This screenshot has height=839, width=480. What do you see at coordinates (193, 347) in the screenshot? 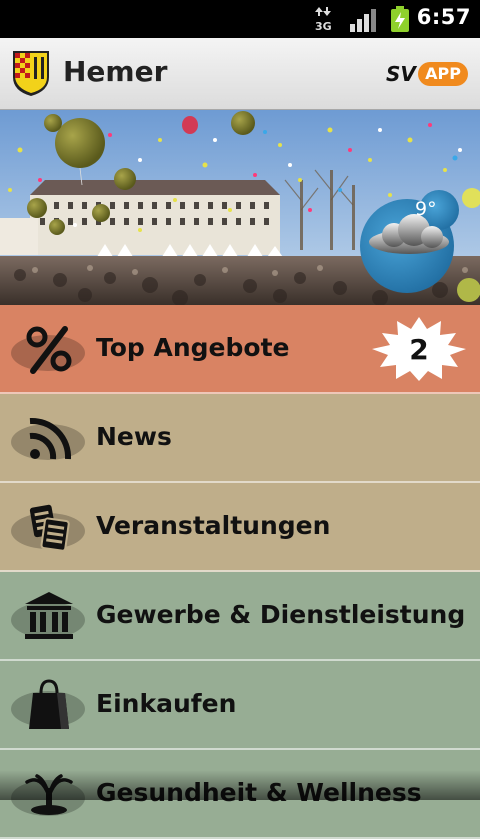
I see `menu-item-label: Top Angebote` at bounding box center [193, 347].